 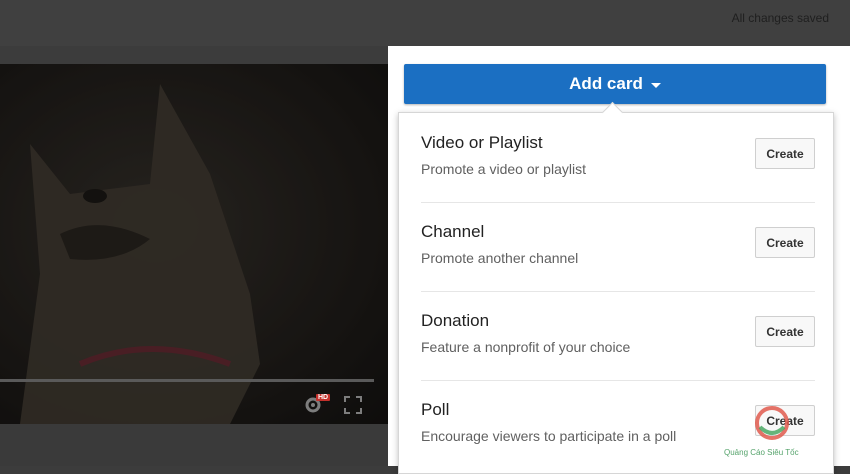 I want to click on video-info-area, so click(x=194, y=445).